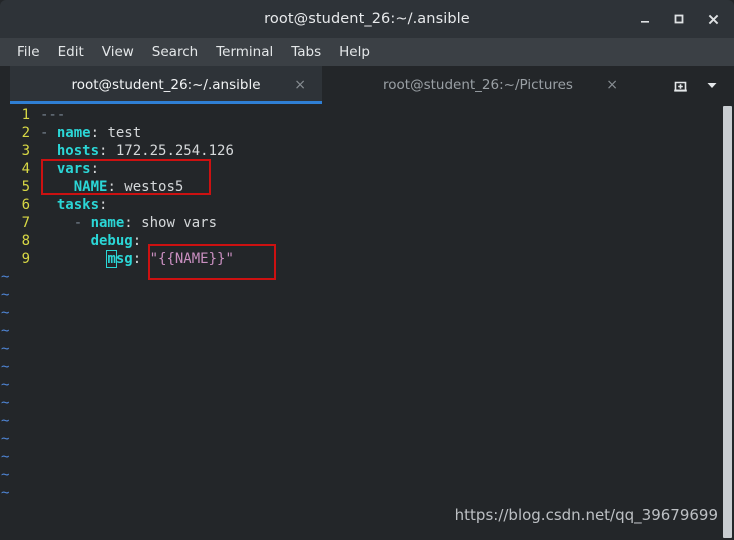 The height and width of the screenshot is (540, 734). What do you see at coordinates (612, 85) in the screenshot?
I see `tab-pictures-close-icon: ×` at bounding box center [612, 85].